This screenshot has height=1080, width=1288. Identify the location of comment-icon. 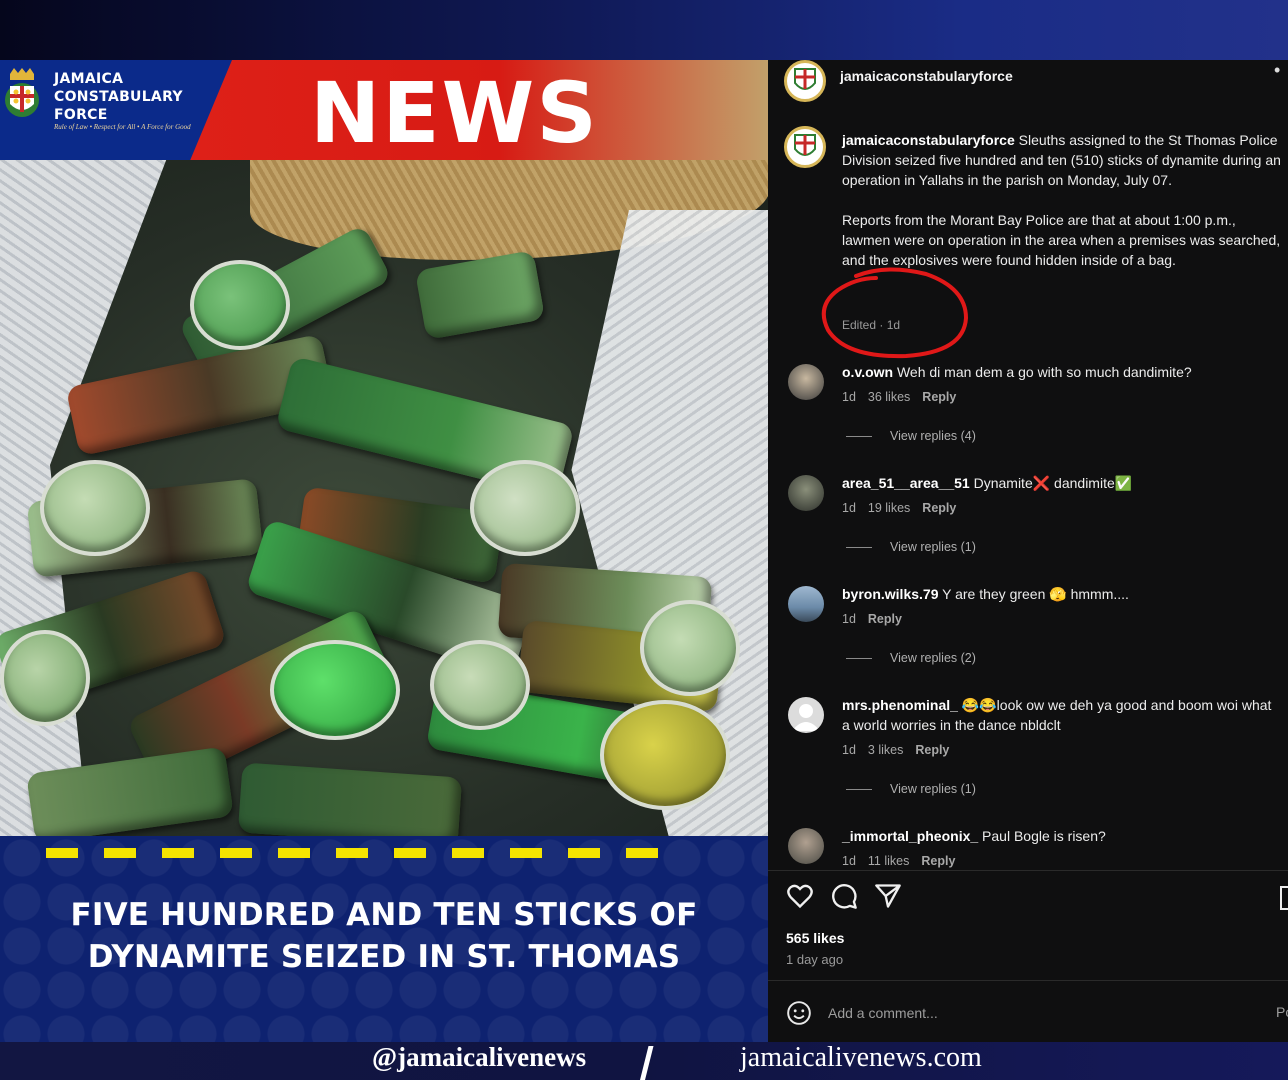
(844, 896).